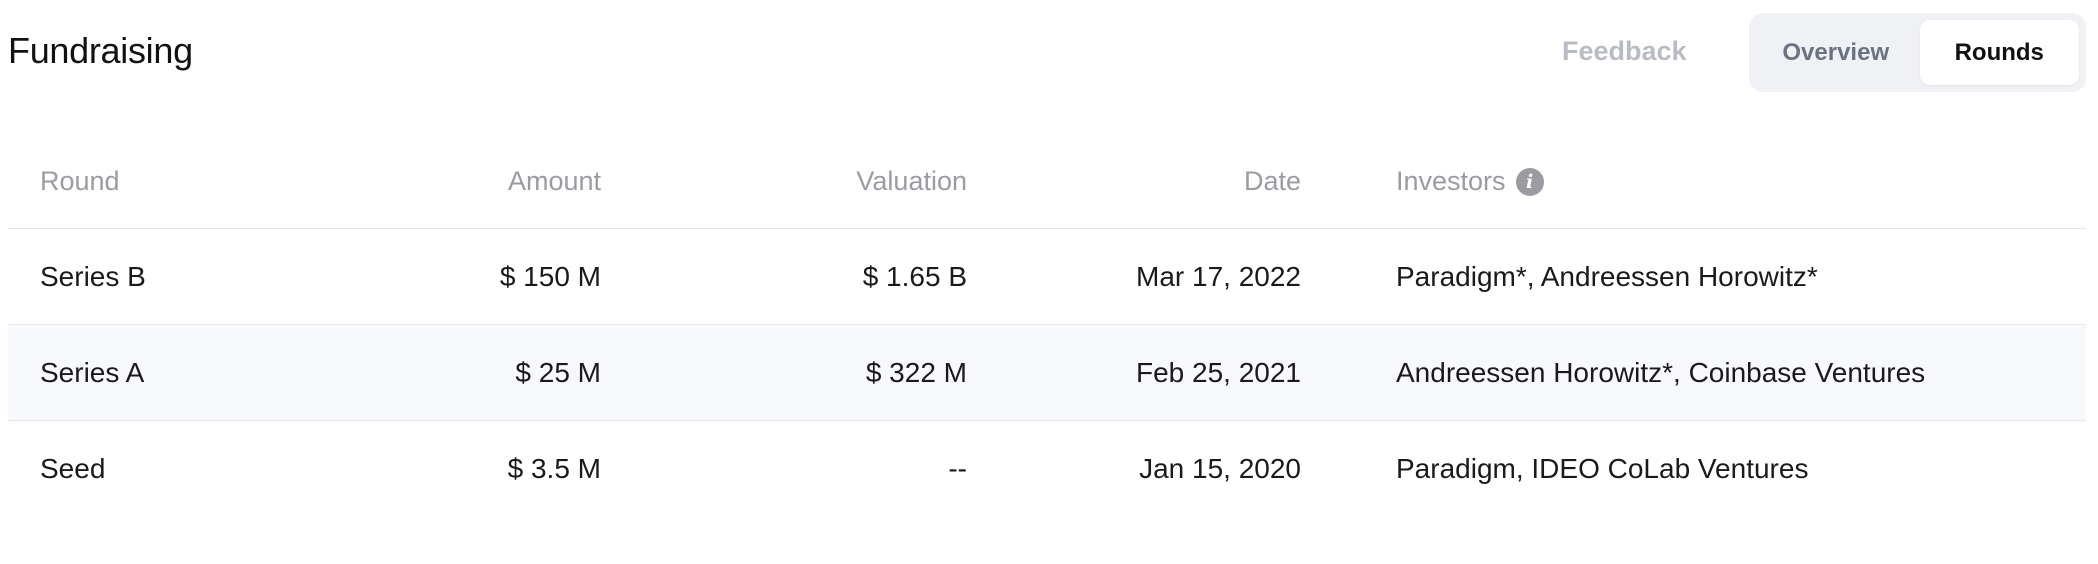 This screenshot has height=564, width=2098. I want to click on column-header-round: Round, so click(80, 181).